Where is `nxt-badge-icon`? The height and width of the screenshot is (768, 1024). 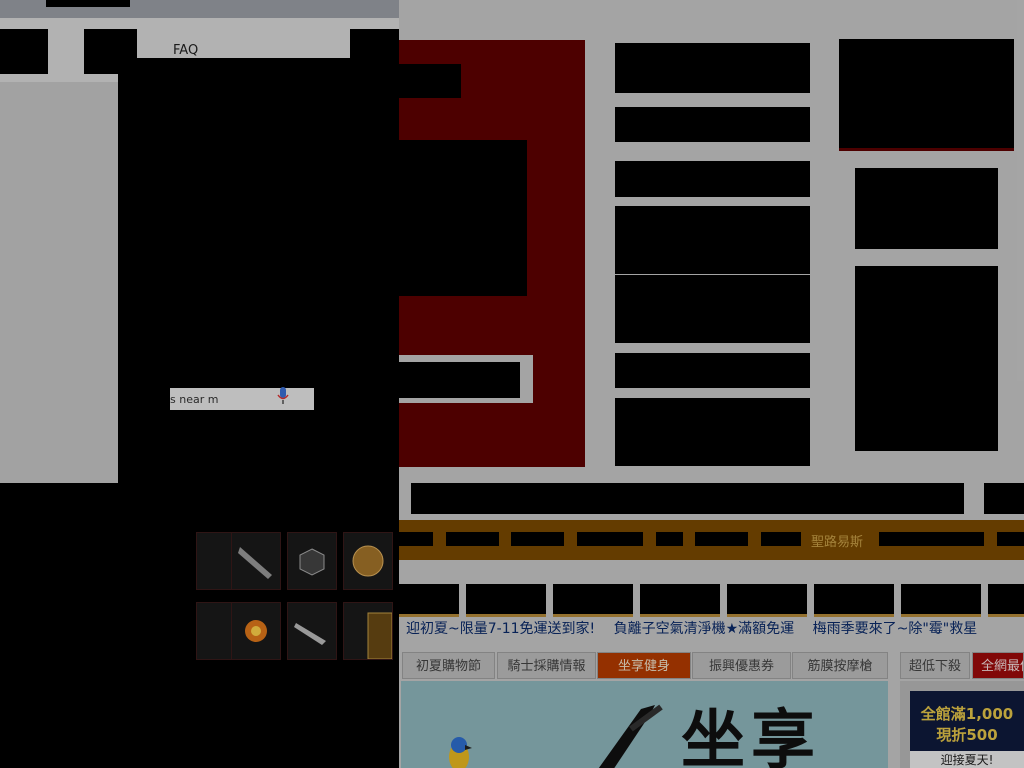
nxt-badge-icon is located at coordinates (312, 562).